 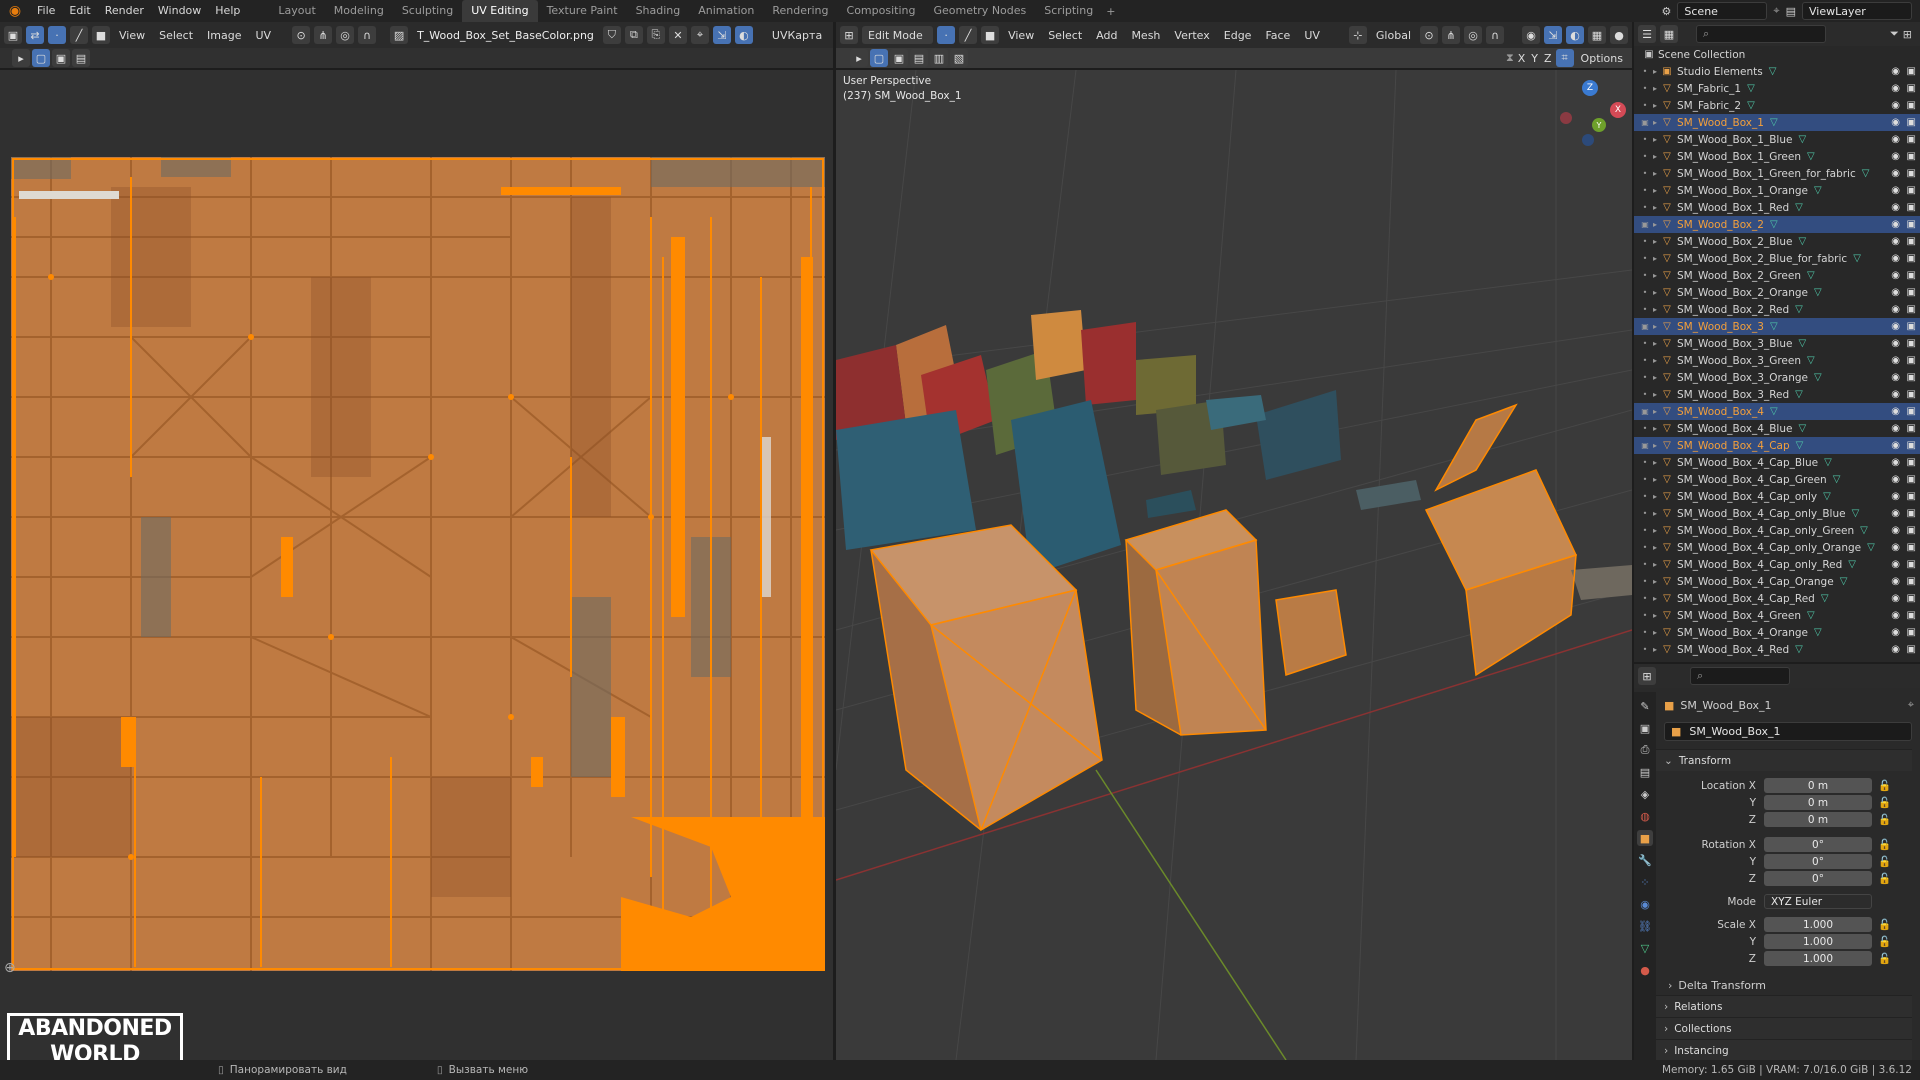 I want to click on gizmo-neg-z, so click(x=1588, y=140).